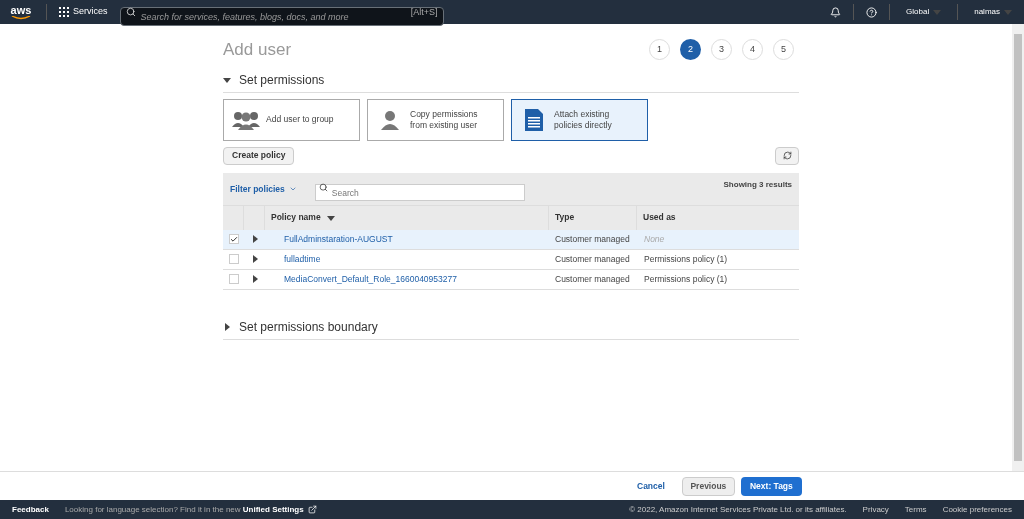  What do you see at coordinates (259, 155) in the screenshot?
I see `create-policy-button: Create policy` at bounding box center [259, 155].